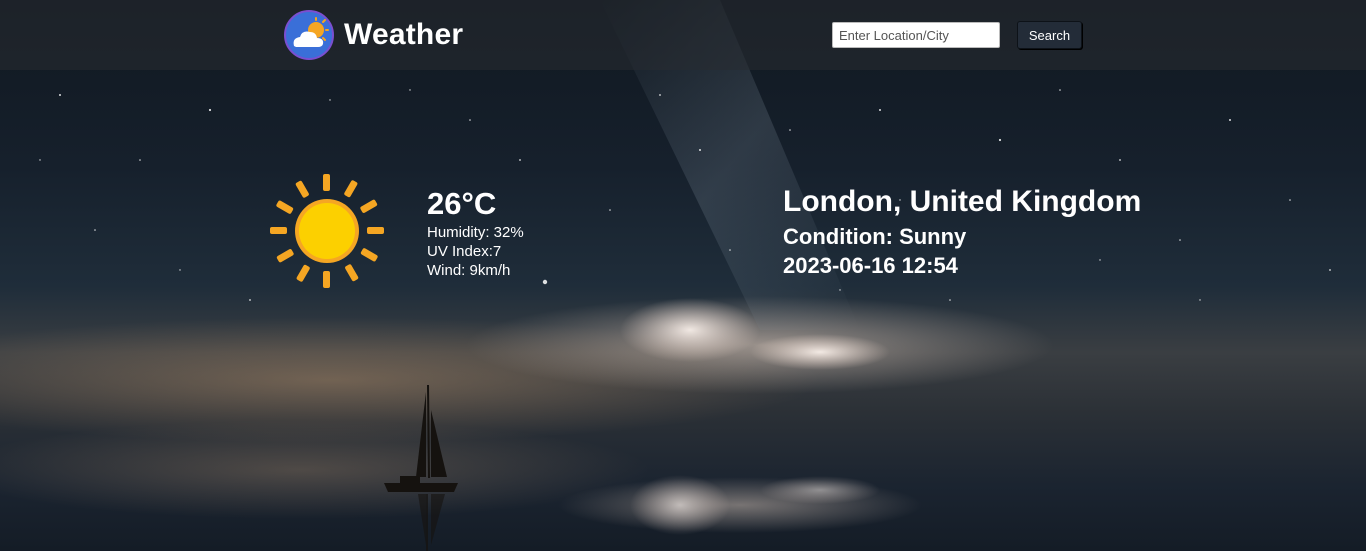  Describe the element at coordinates (309, 35) in the screenshot. I see `cloud-sun-icon` at that location.